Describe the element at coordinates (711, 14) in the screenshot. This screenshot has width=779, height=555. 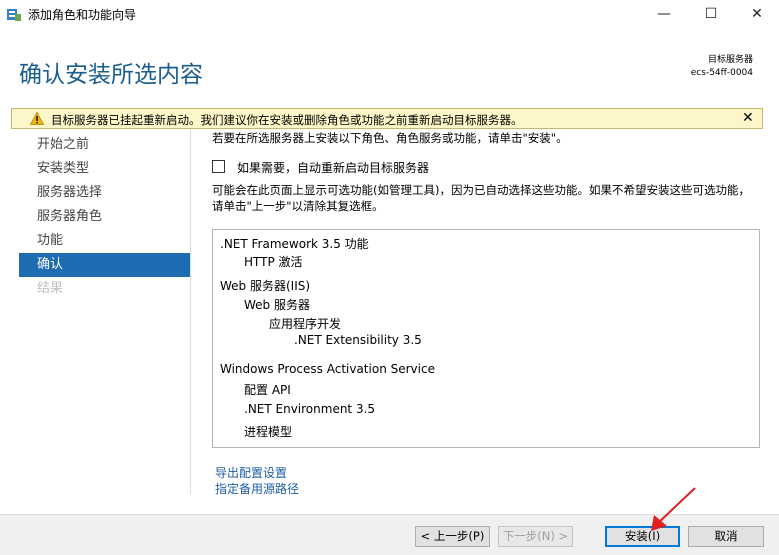
I see `maximize-button: ☐` at that location.